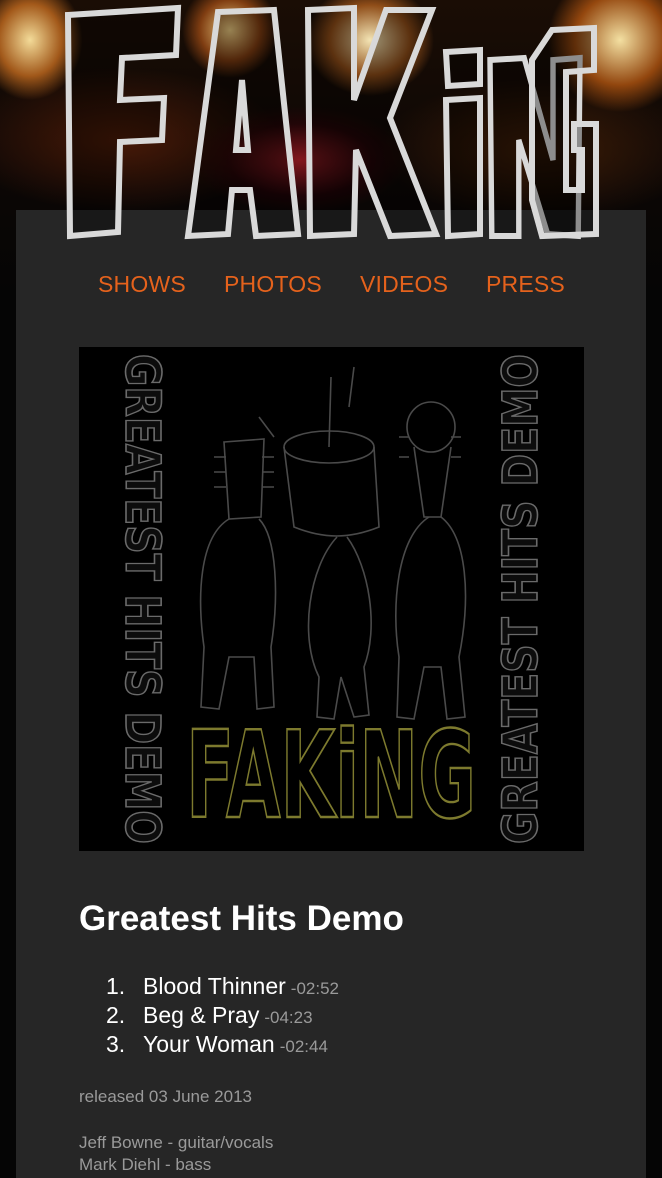  What do you see at coordinates (288, 1017) in the screenshot?
I see `track-duration: -04:23` at bounding box center [288, 1017].